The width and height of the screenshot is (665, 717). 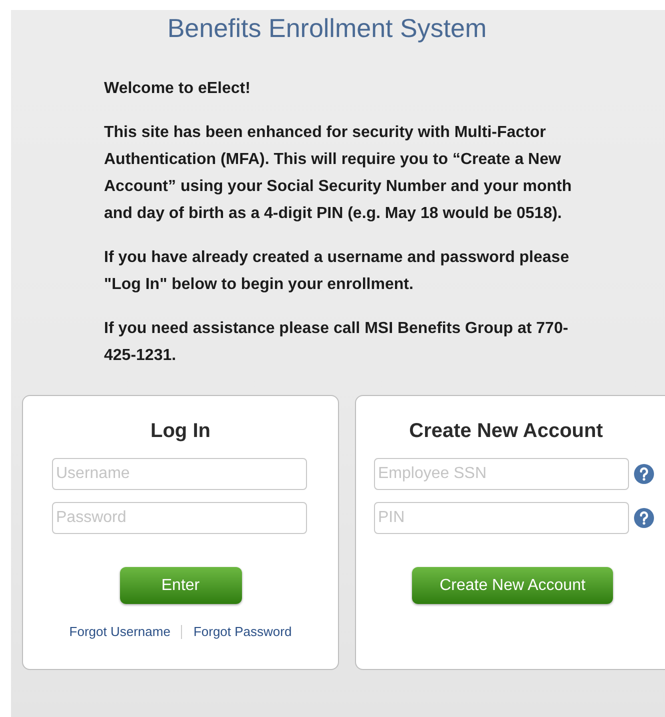 What do you see at coordinates (501, 474) in the screenshot?
I see `text-field: Employee SSN` at bounding box center [501, 474].